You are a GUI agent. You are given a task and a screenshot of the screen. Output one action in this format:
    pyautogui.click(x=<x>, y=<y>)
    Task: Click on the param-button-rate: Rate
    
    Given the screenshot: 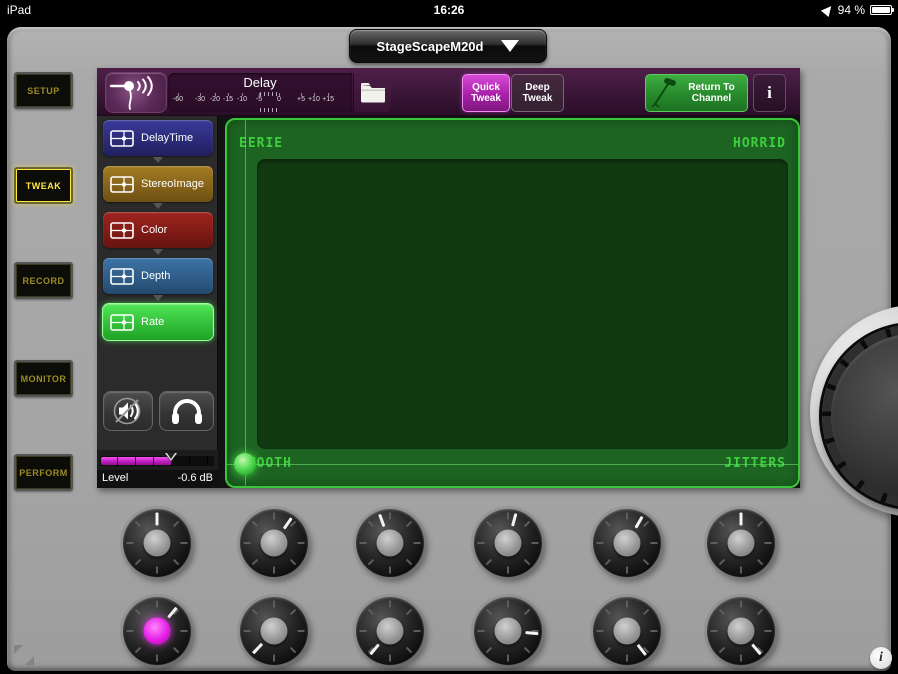 What is the action you would take?
    pyautogui.click(x=158, y=322)
    